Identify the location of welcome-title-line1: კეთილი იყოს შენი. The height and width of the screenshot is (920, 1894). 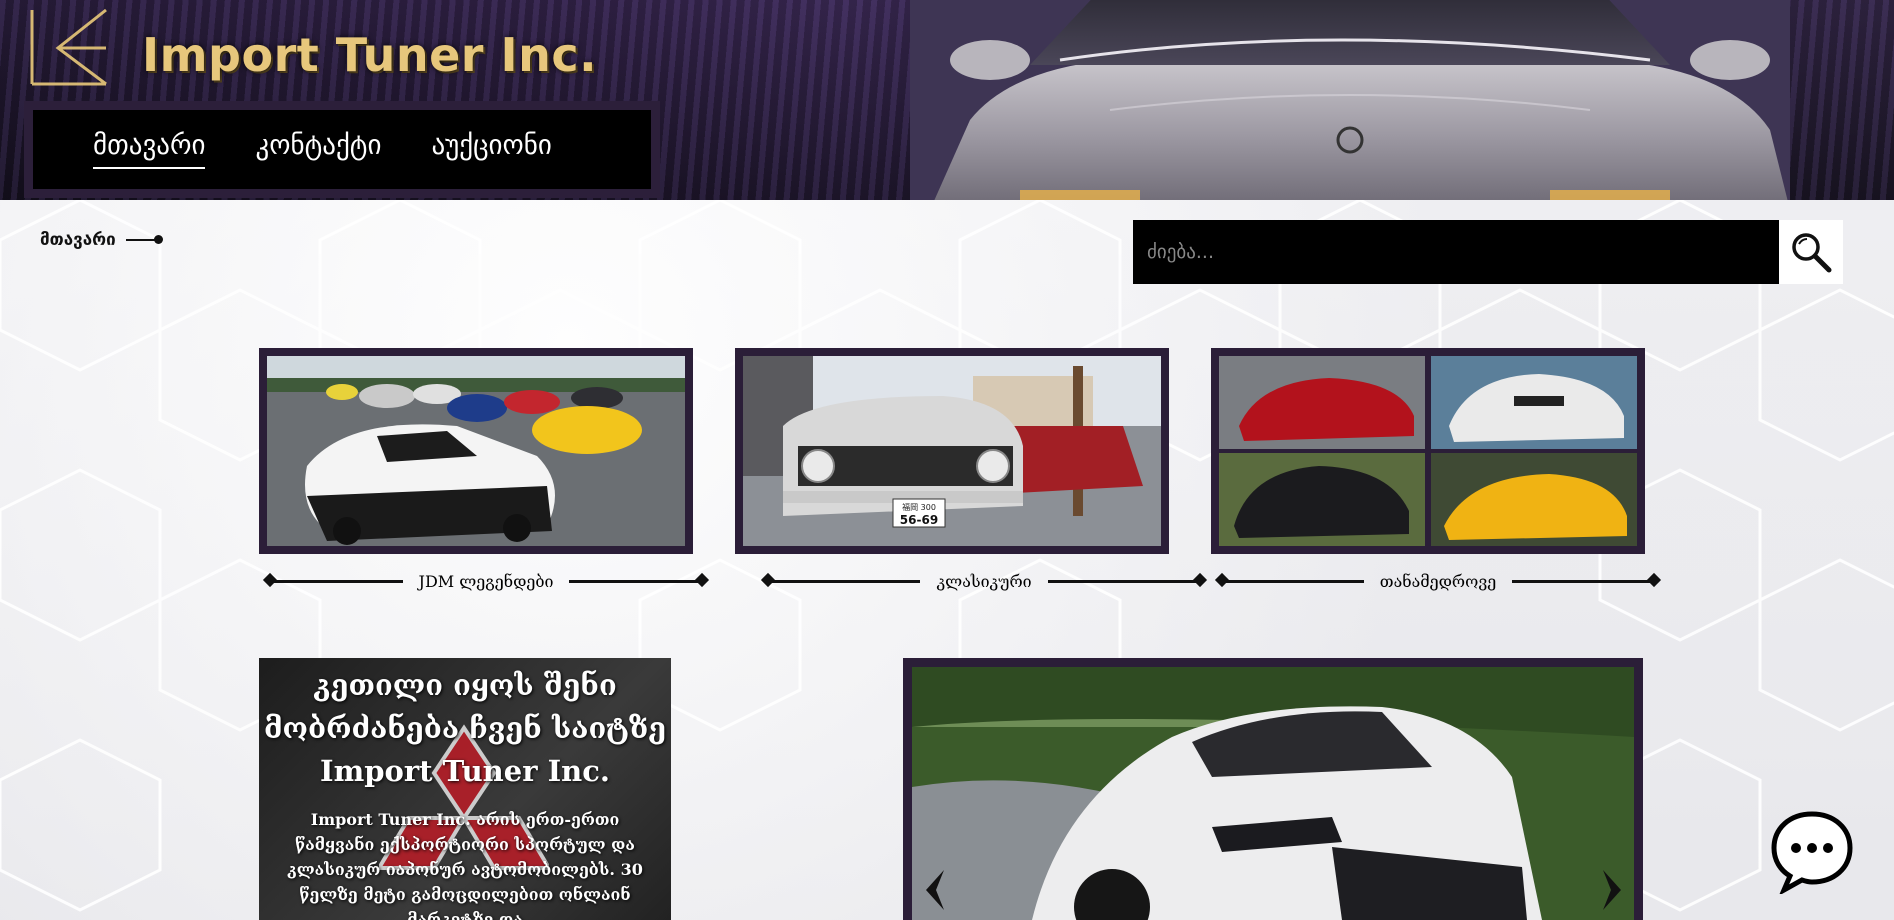
(465, 685).